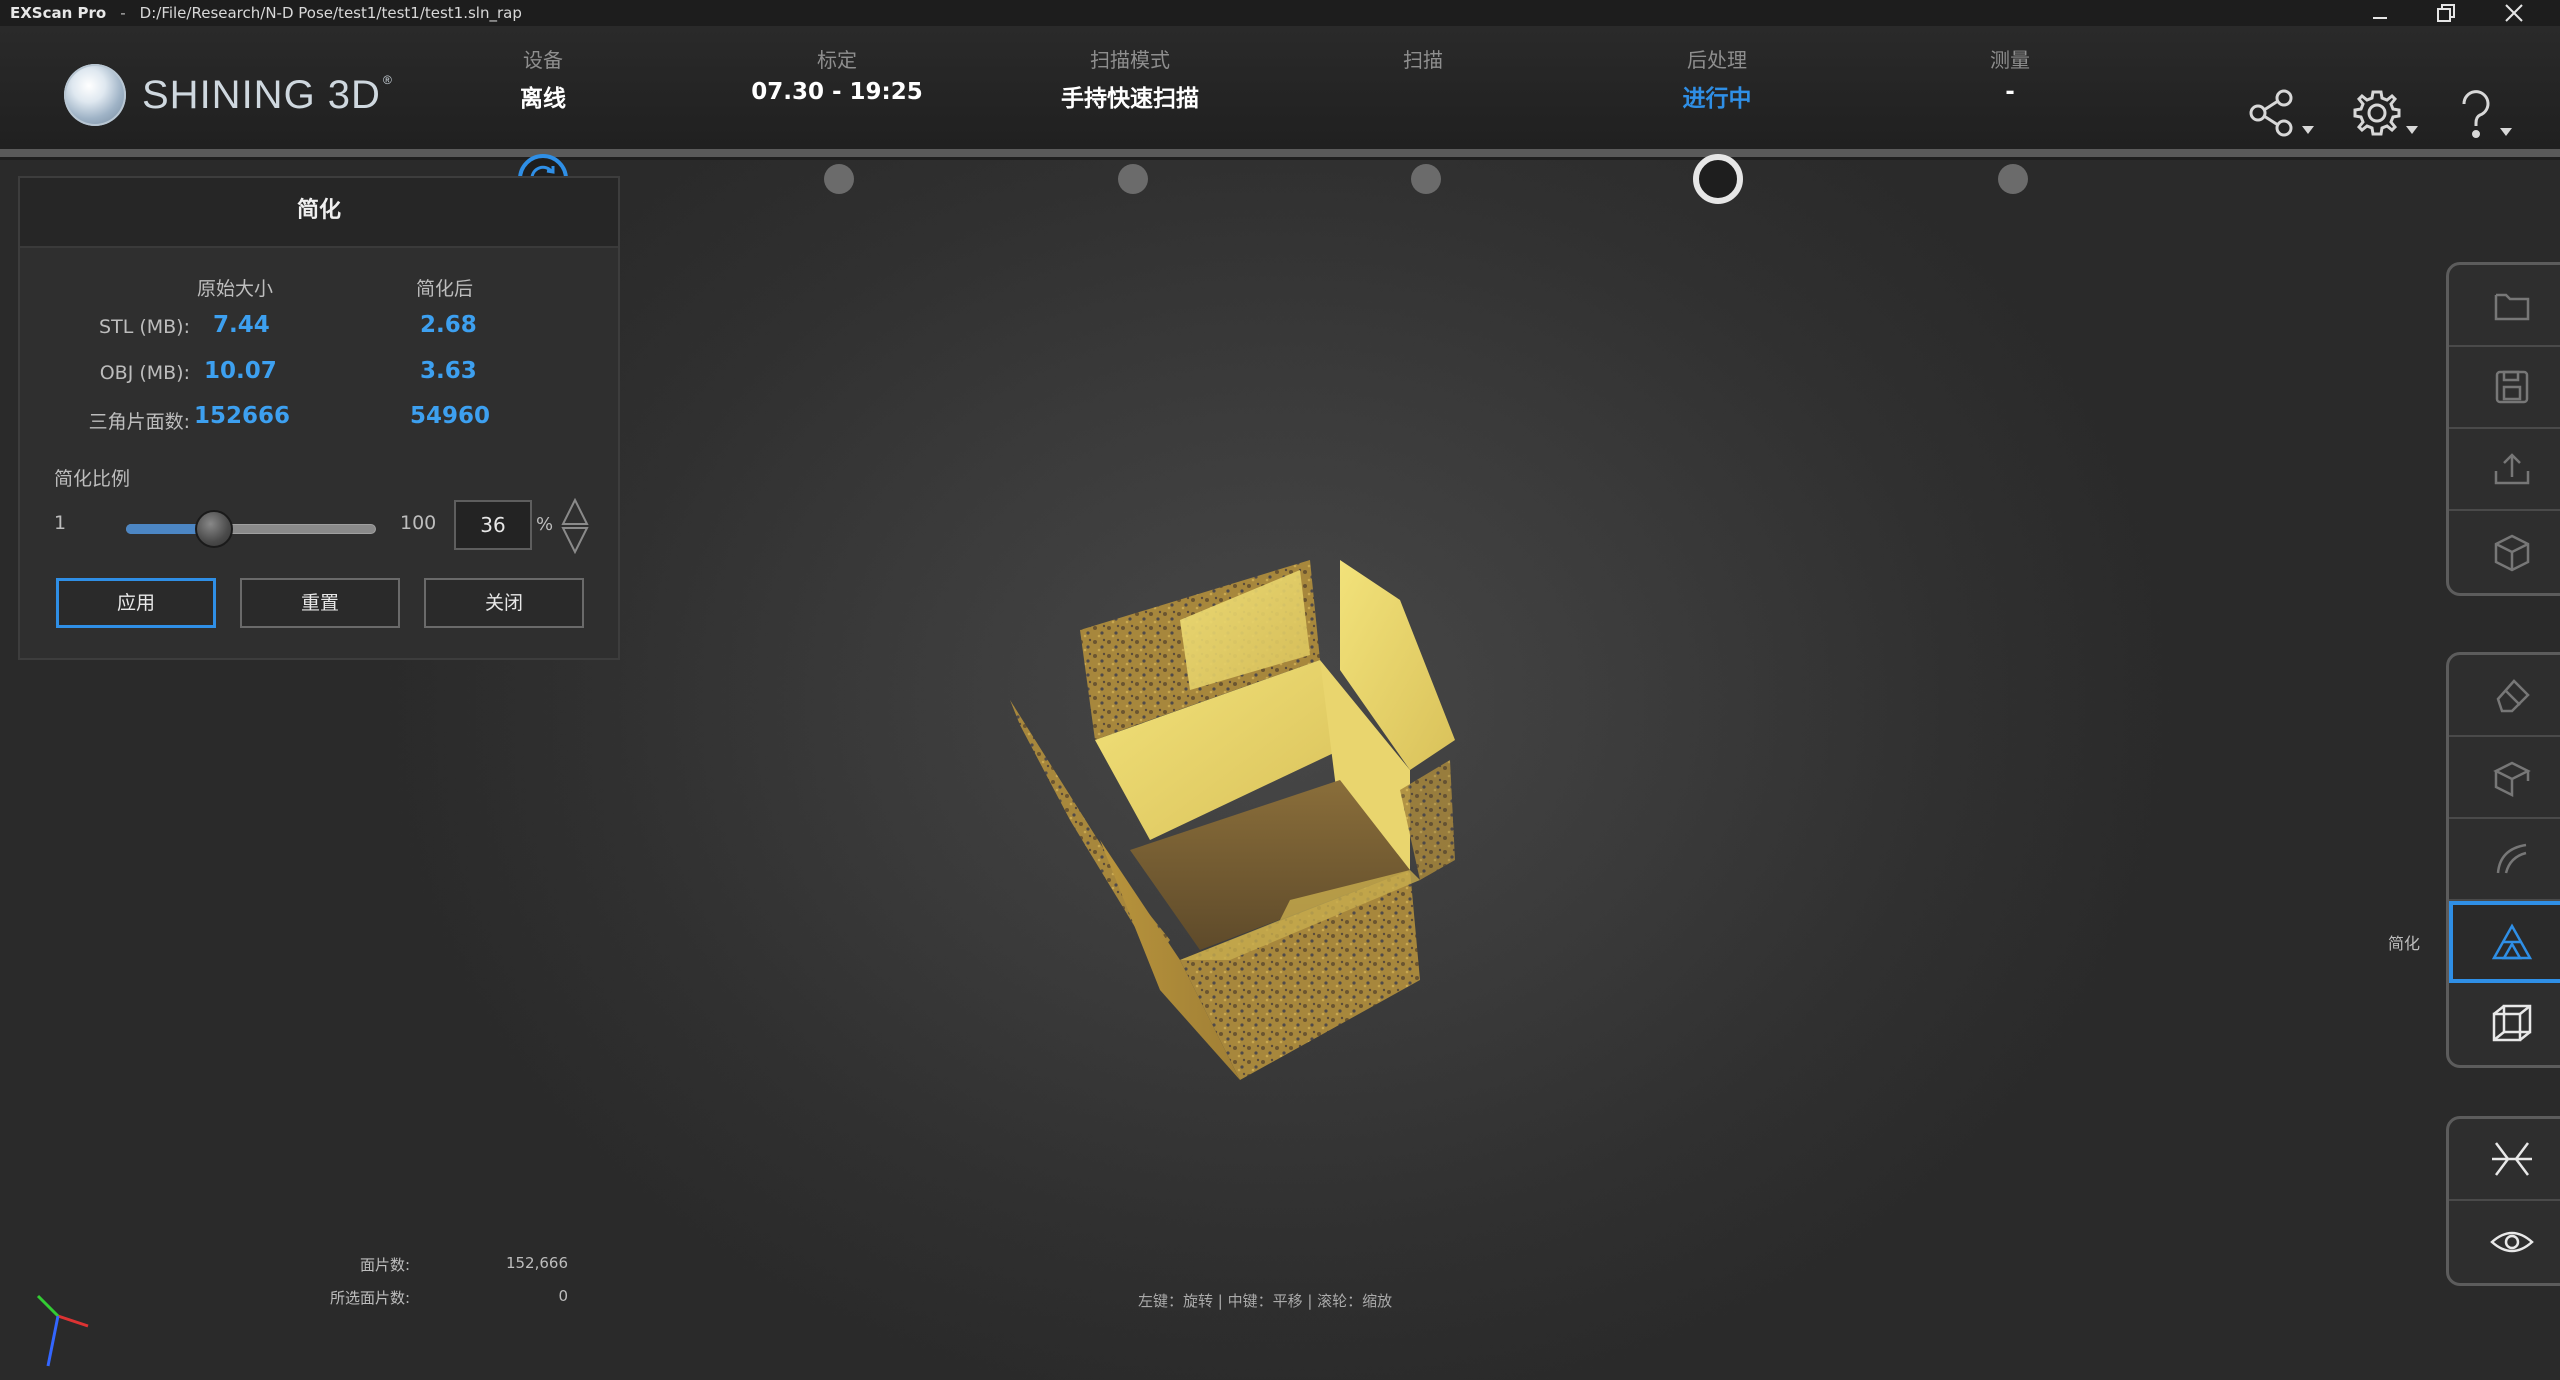 This screenshot has width=2560, height=1380. Describe the element at coordinates (837, 74) in the screenshot. I see `step-calibration: 标定 07.30 - 19:25` at that location.